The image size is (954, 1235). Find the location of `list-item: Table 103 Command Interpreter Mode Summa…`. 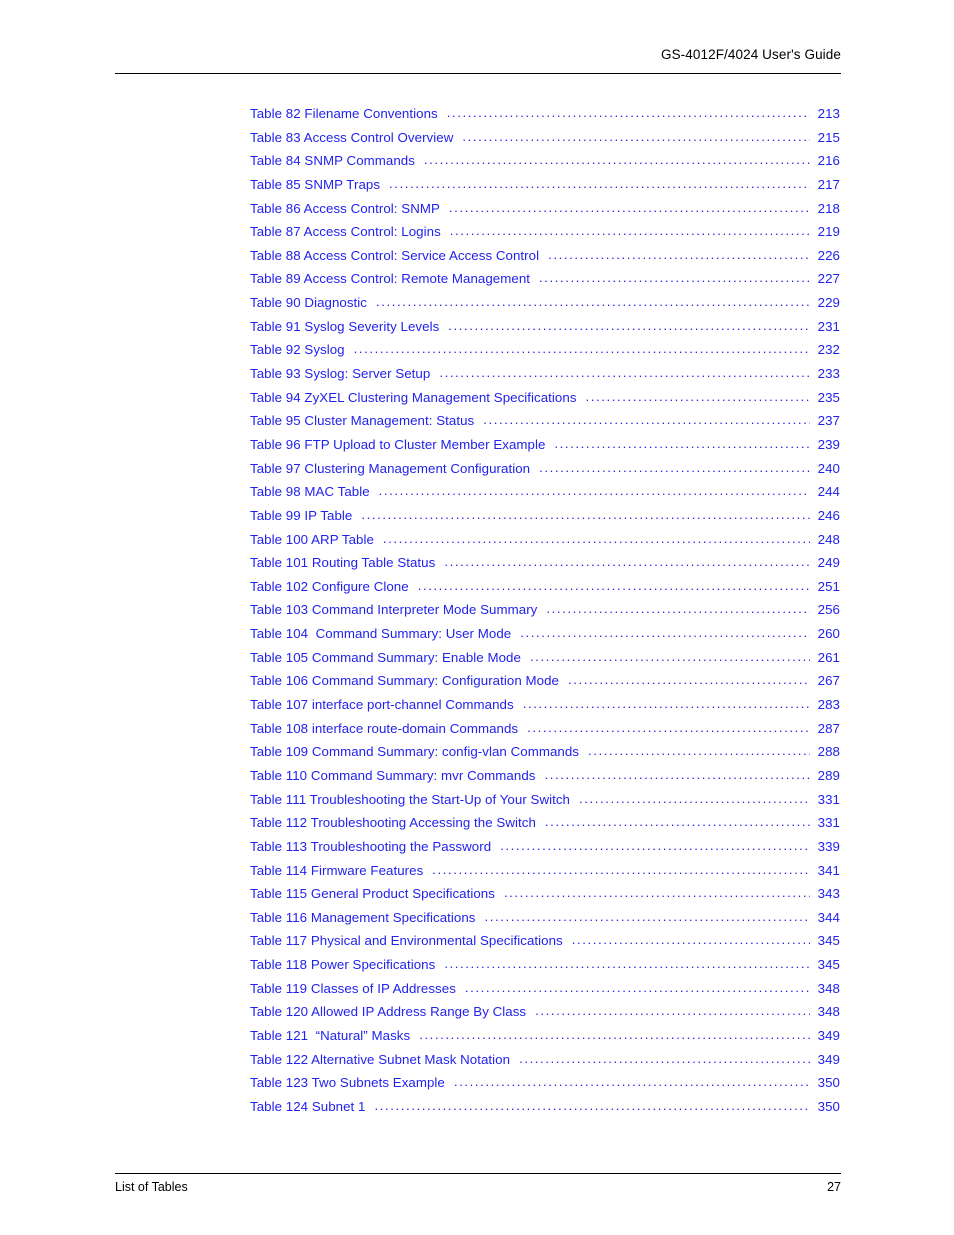

list-item: Table 103 Command Interpreter Mode Summa… is located at coordinates (545, 614).